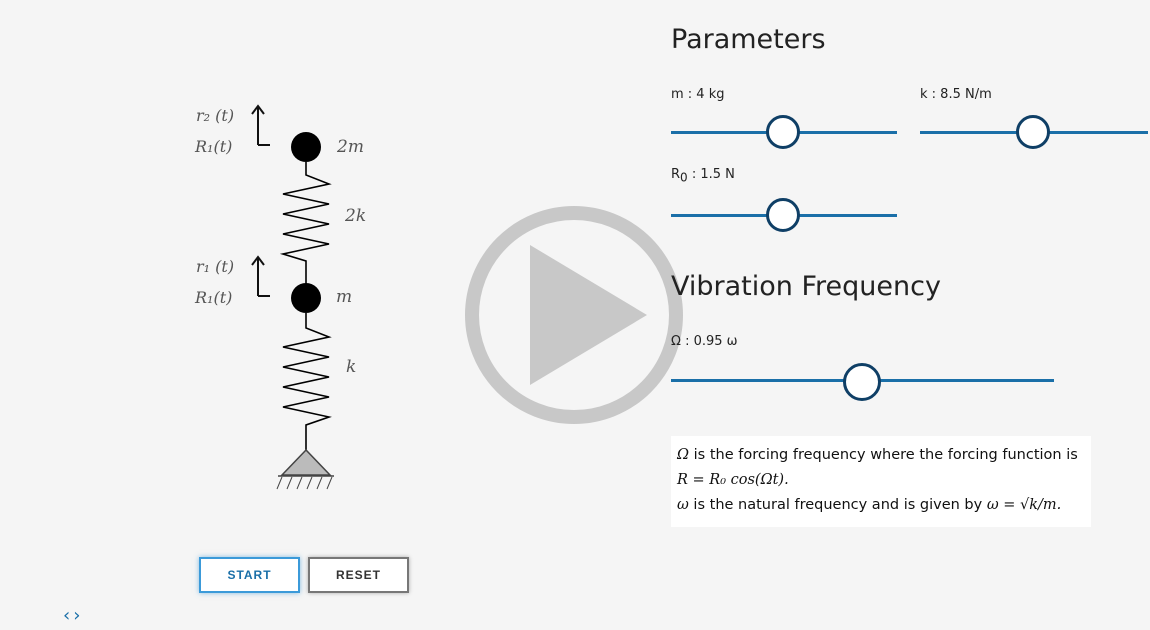  Describe the element at coordinates (358, 575) in the screenshot. I see `reset-button: RESET` at that location.